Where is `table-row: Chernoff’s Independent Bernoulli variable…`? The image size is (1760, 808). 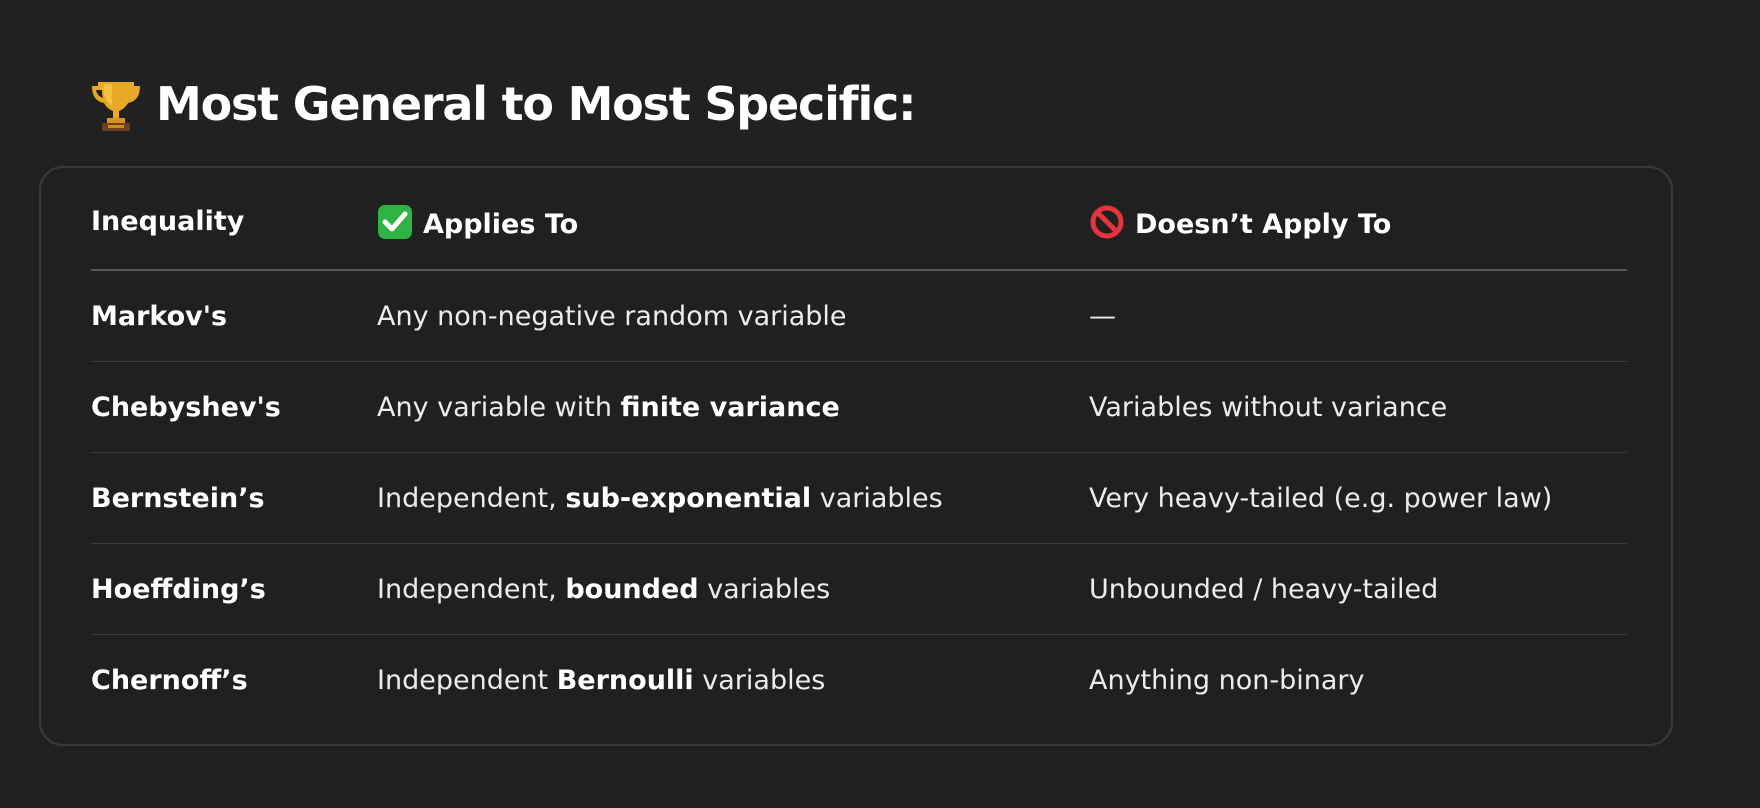 table-row: Chernoff’s Independent Bernoulli variable… is located at coordinates (859, 680).